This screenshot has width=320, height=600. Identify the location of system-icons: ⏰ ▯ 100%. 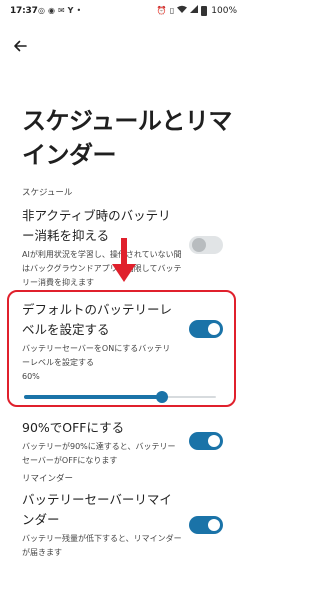
(197, 10).